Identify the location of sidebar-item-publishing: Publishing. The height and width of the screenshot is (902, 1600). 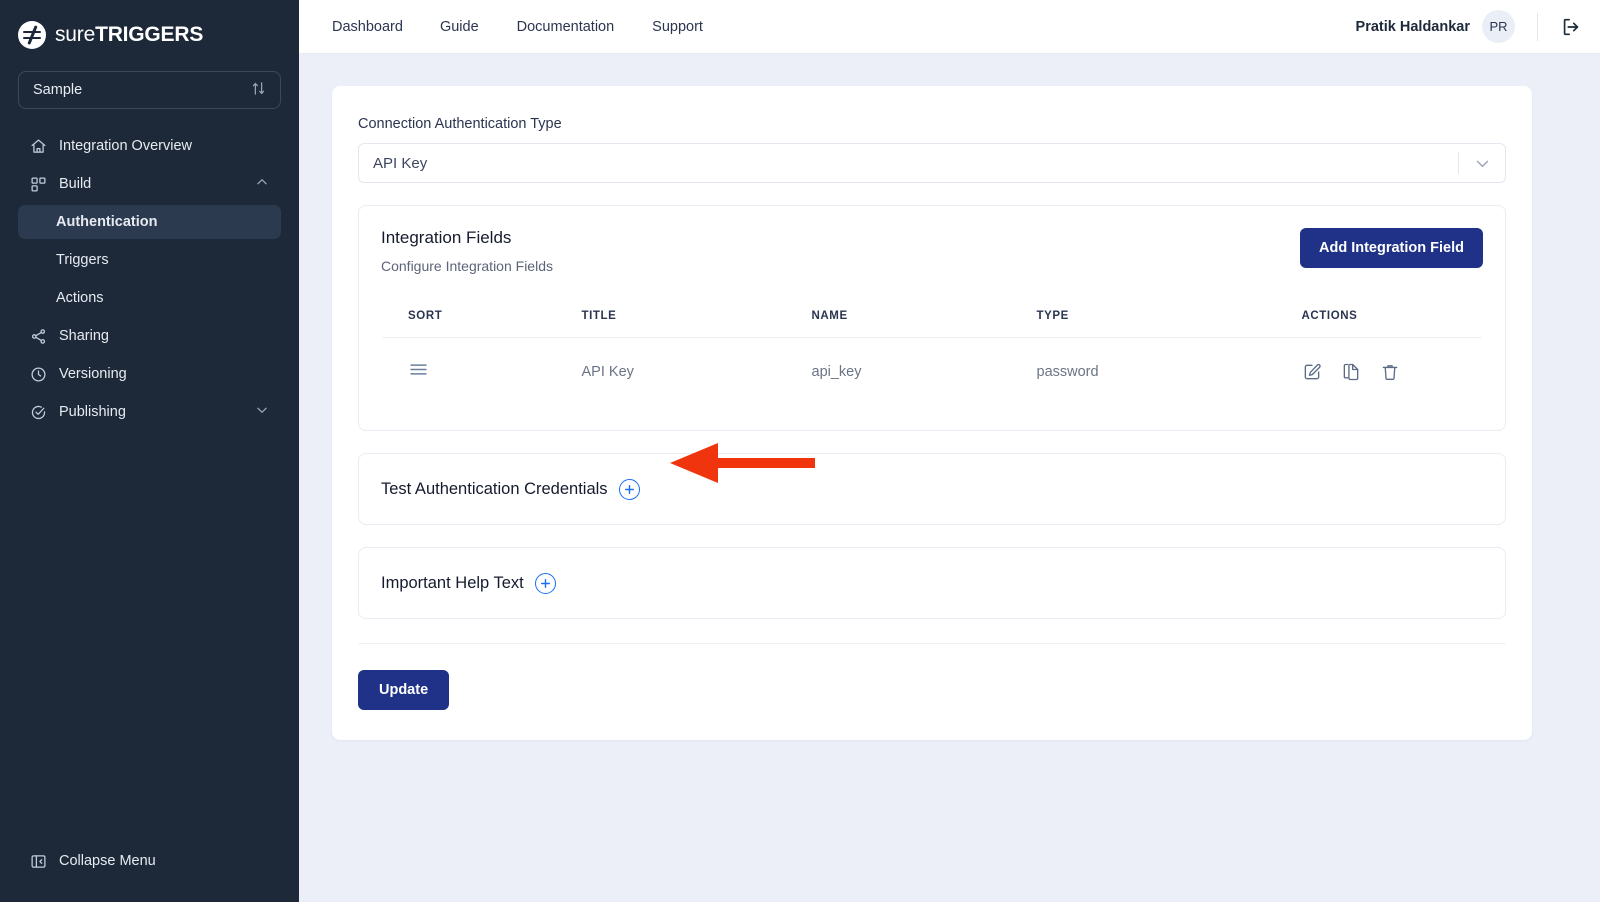
(149, 412).